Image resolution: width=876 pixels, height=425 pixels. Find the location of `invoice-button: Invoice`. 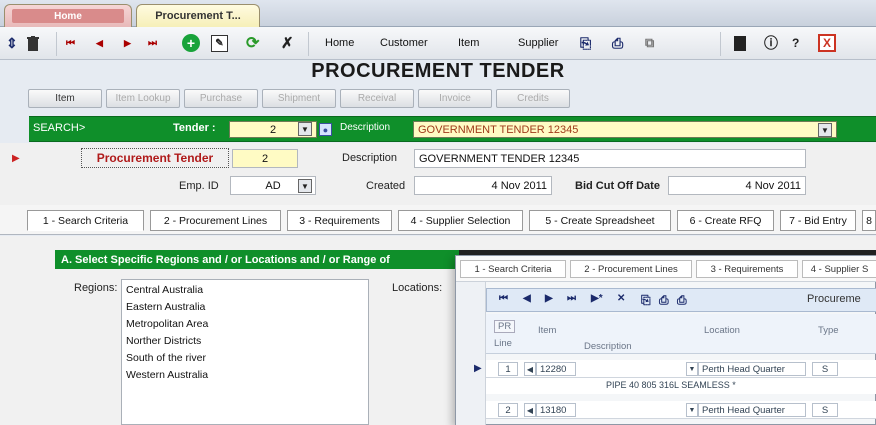

invoice-button: Invoice is located at coordinates (455, 98).